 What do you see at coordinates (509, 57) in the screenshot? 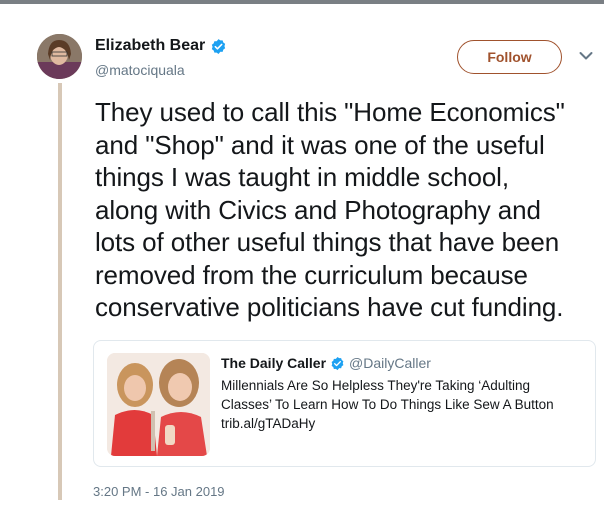
I see `follow-button: Follow` at bounding box center [509, 57].